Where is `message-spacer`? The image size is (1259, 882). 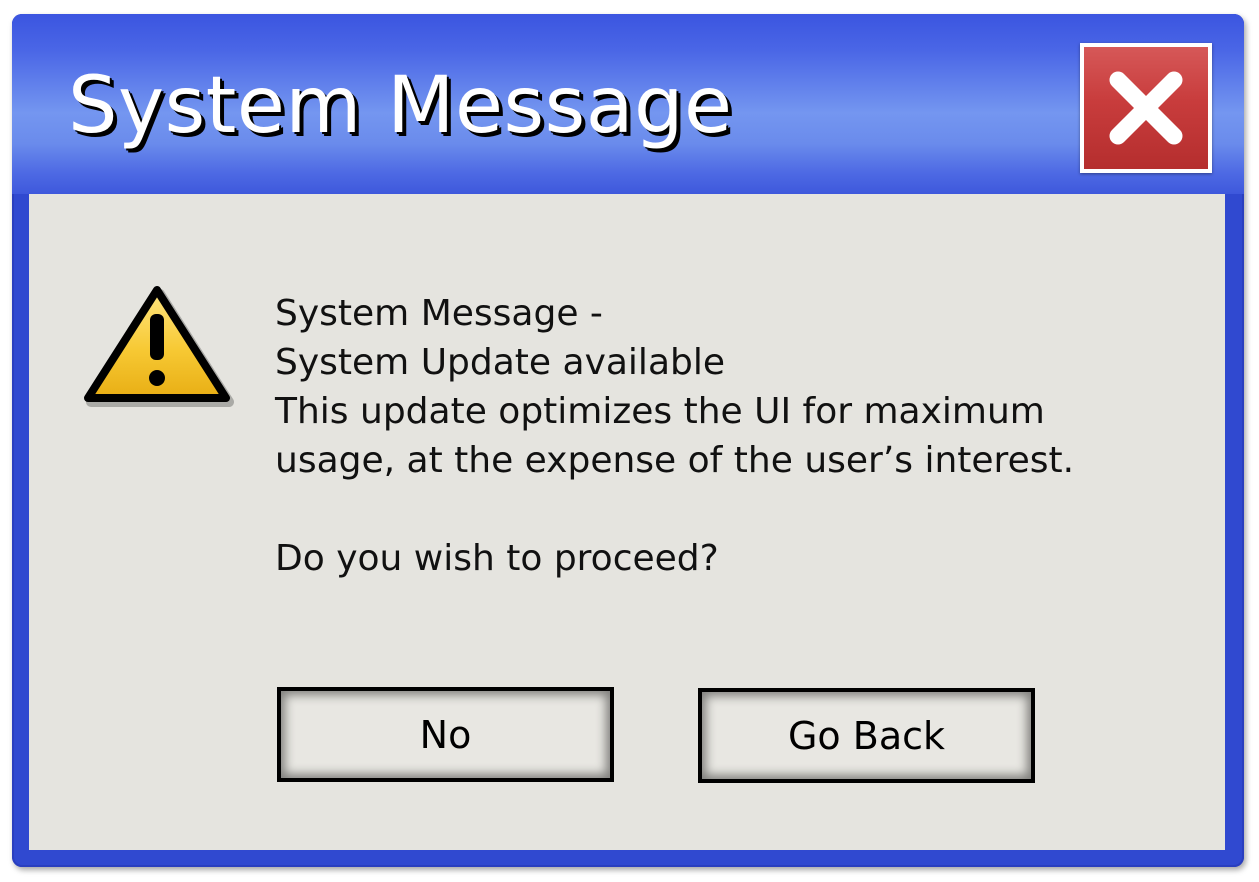
message-spacer is located at coordinates (674, 509).